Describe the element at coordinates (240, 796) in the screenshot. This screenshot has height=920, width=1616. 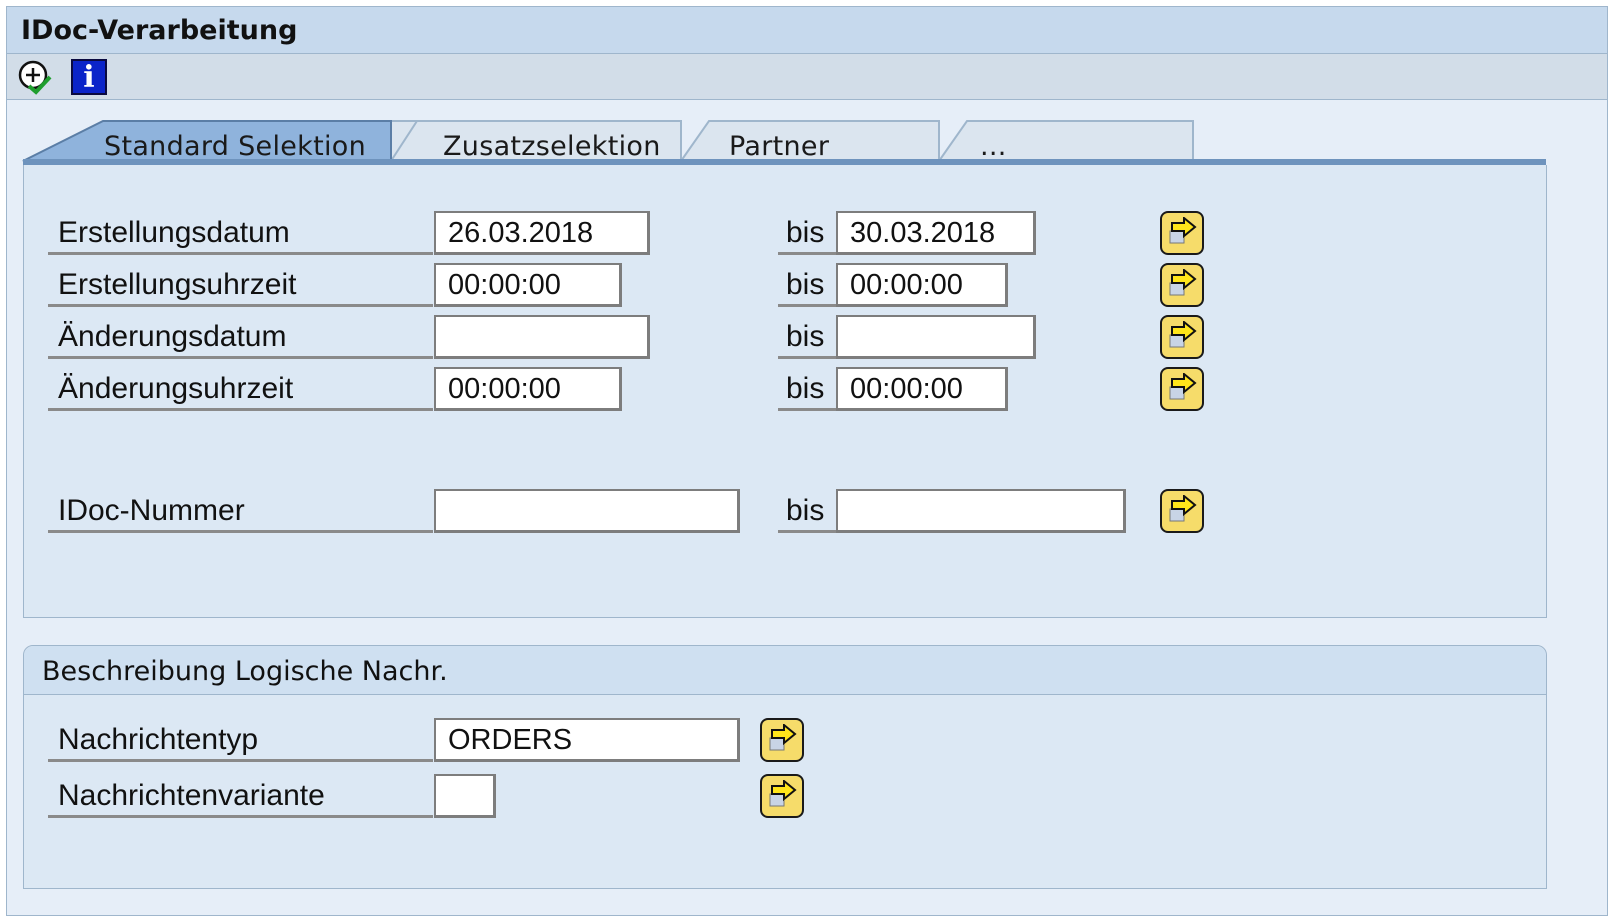
I see `field-label: Nachrichtenvariante` at that location.